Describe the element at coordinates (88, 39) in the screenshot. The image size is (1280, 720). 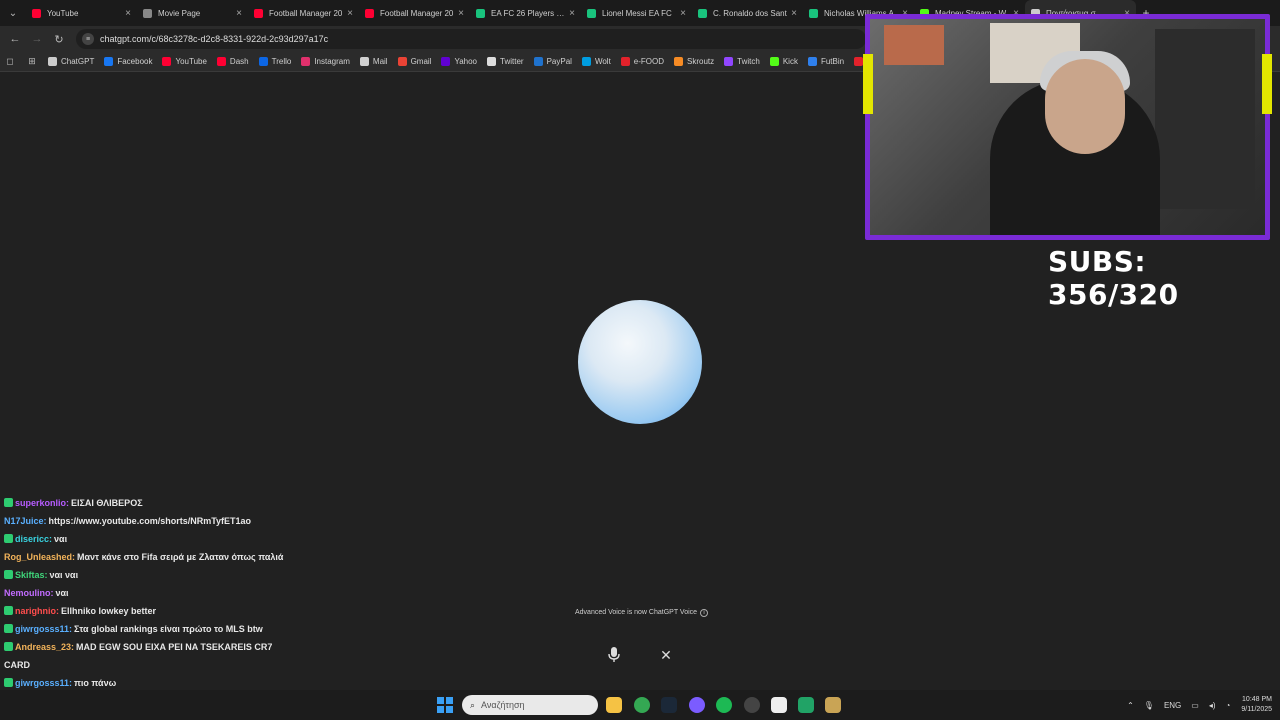
I see `site-info-icon: ≡` at that location.